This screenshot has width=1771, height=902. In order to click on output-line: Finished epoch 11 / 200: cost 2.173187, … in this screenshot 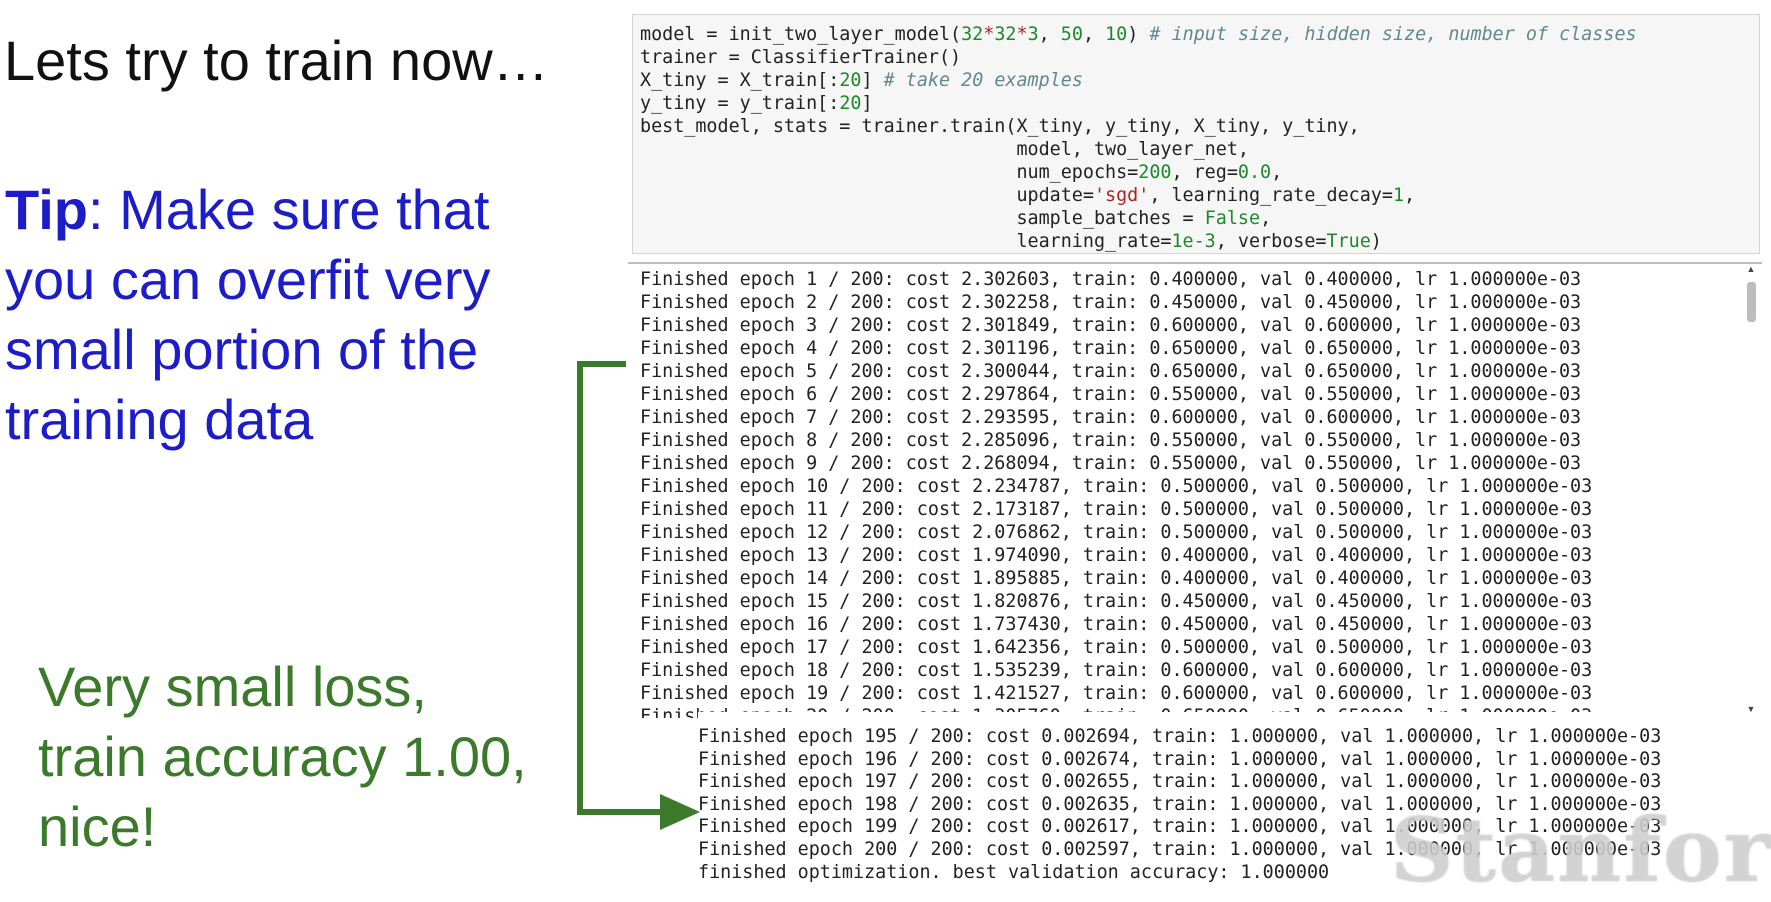, I will do `click(1116, 509)`.